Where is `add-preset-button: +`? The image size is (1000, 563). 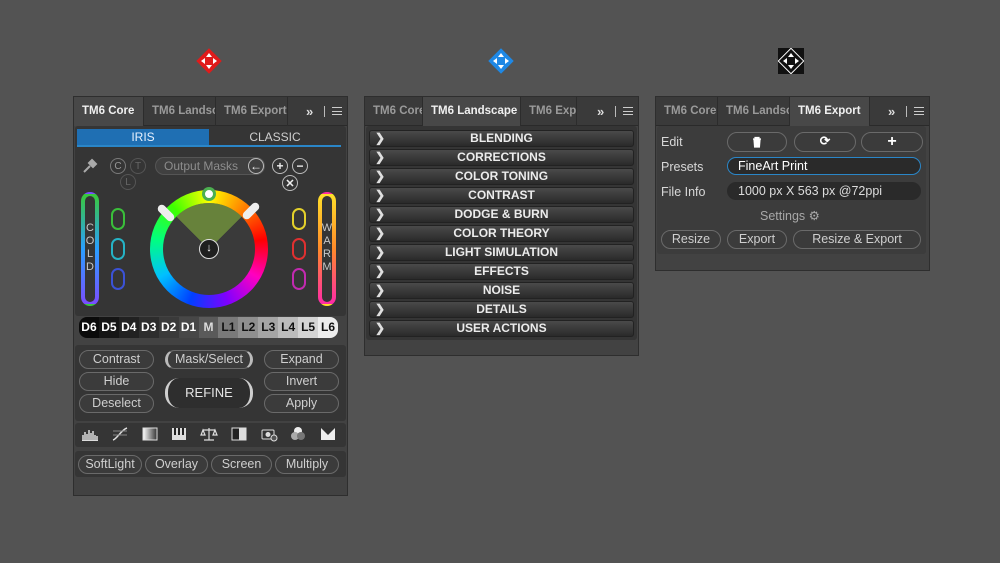
add-preset-button: + is located at coordinates (892, 142).